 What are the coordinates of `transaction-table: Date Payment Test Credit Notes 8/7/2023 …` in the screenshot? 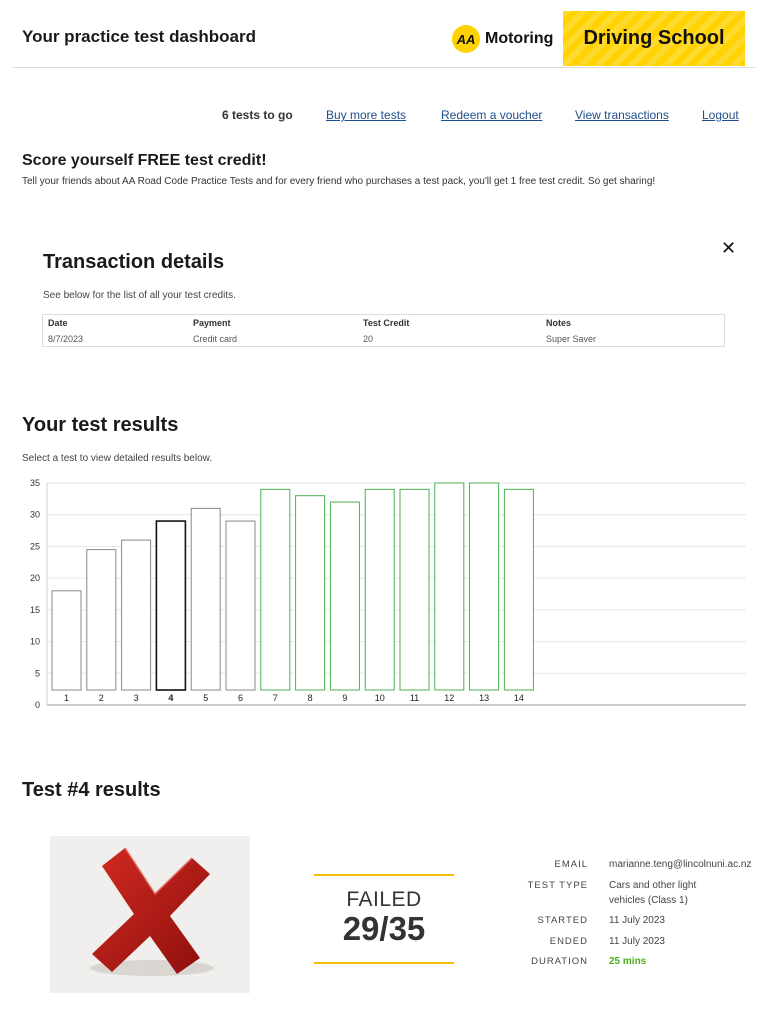 It's located at (383, 330).